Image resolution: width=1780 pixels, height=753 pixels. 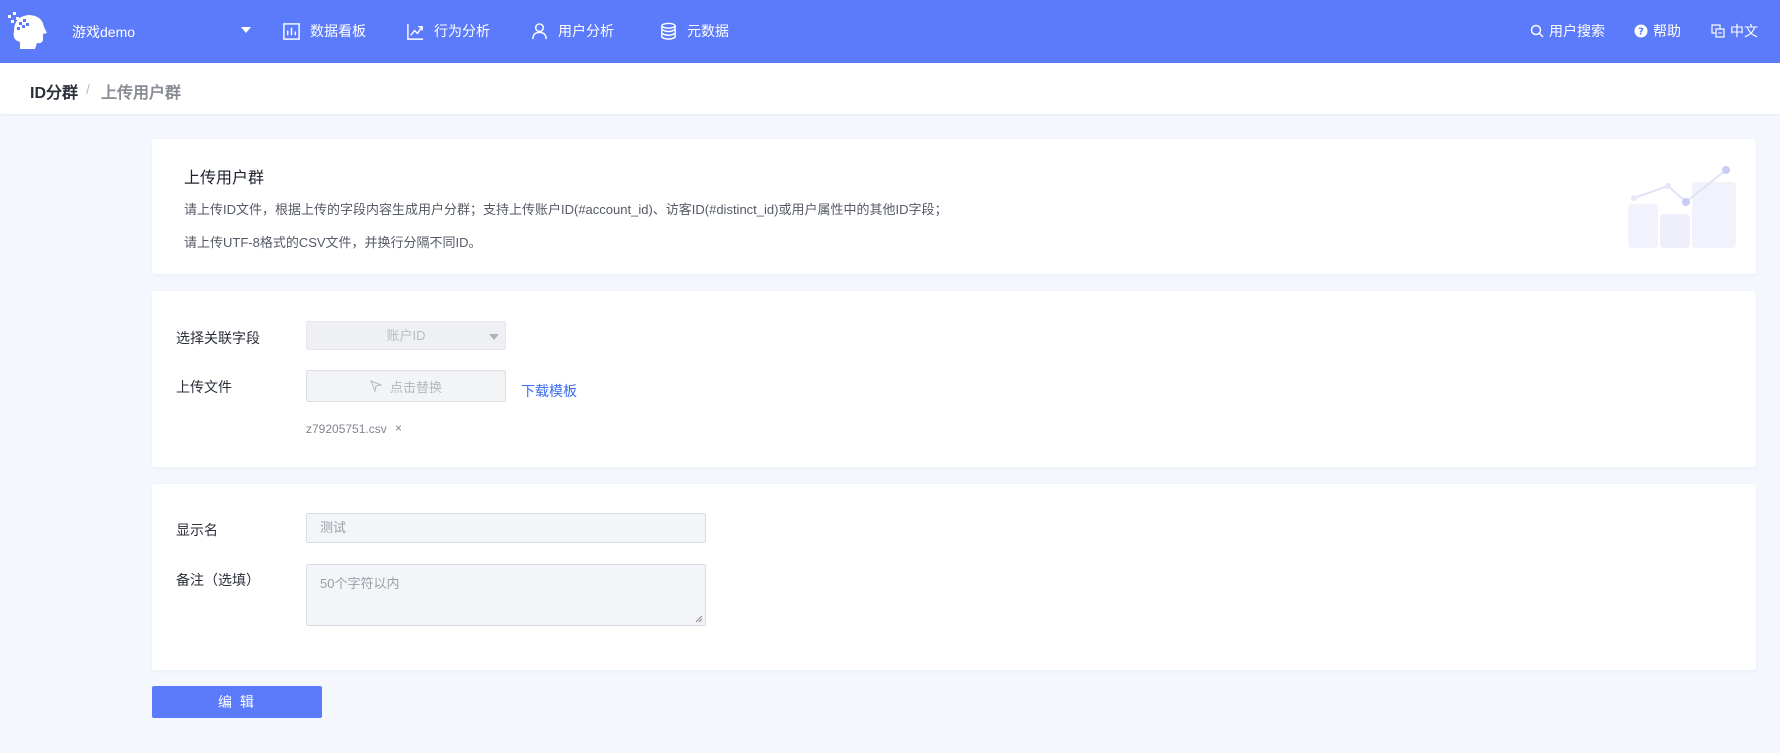 I want to click on trend-line-icon, so click(x=415, y=31).